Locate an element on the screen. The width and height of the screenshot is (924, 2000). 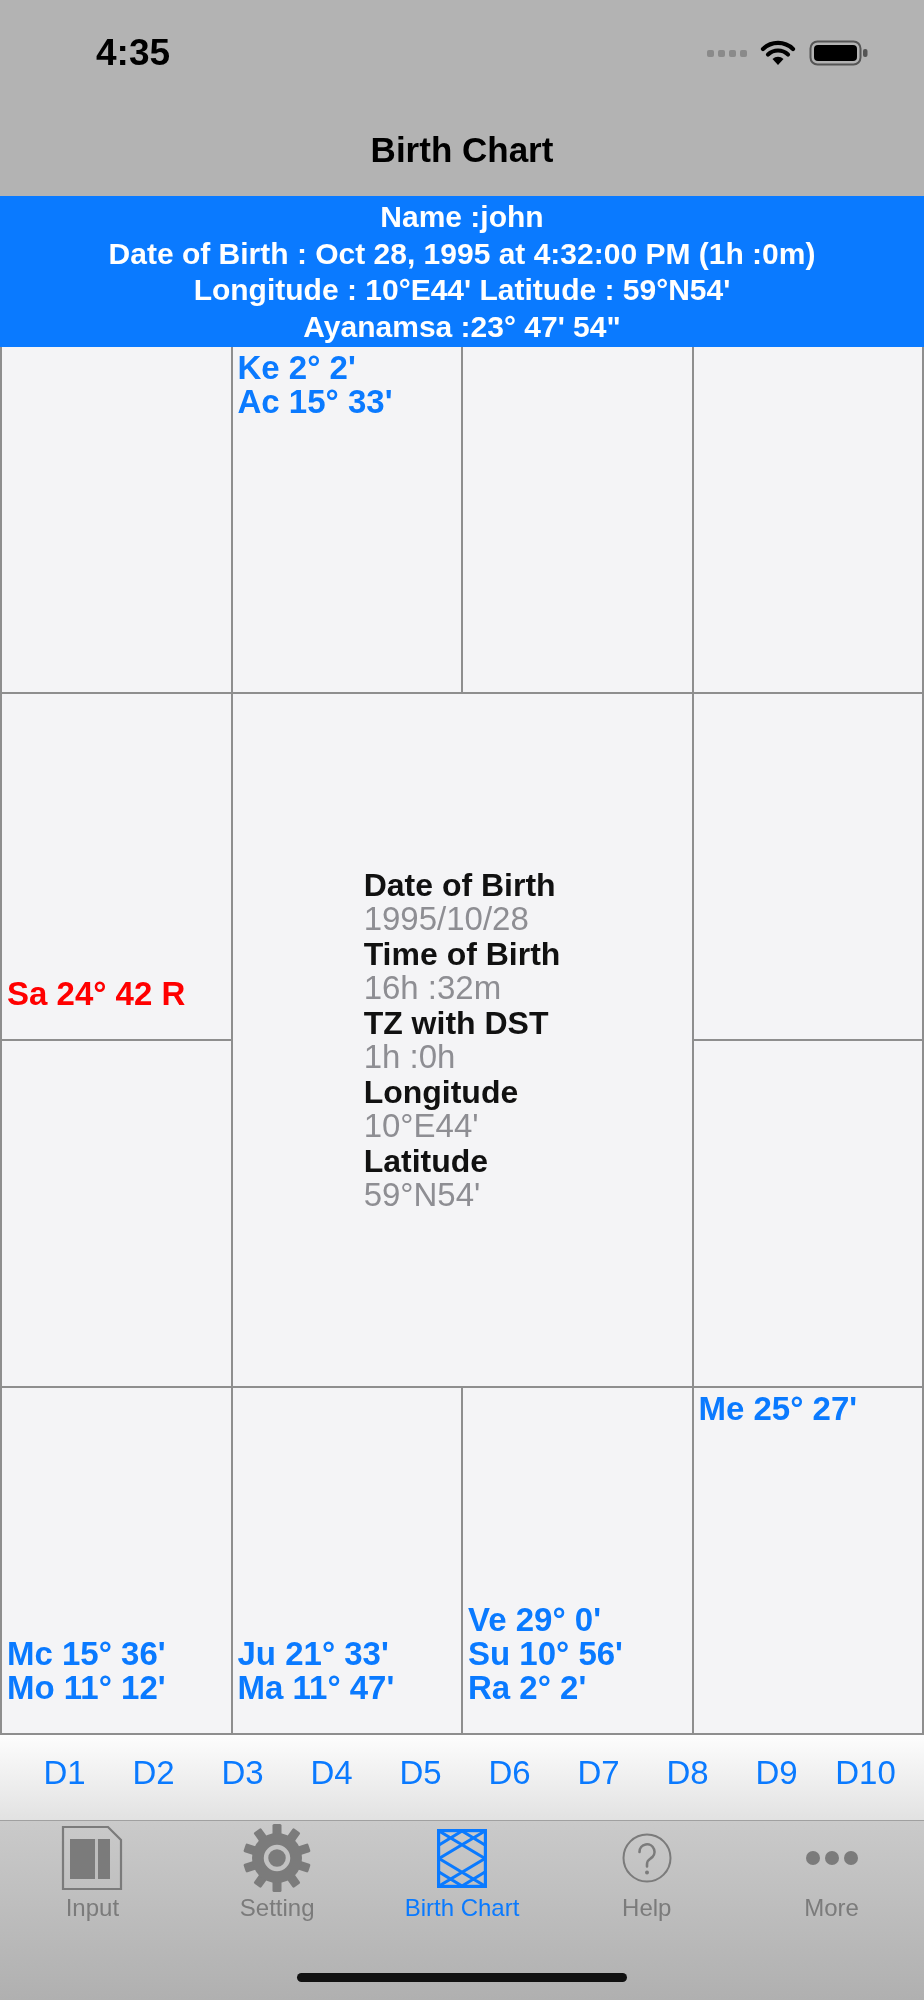
tab-bar-item: Help is located at coordinates (647, 1871).